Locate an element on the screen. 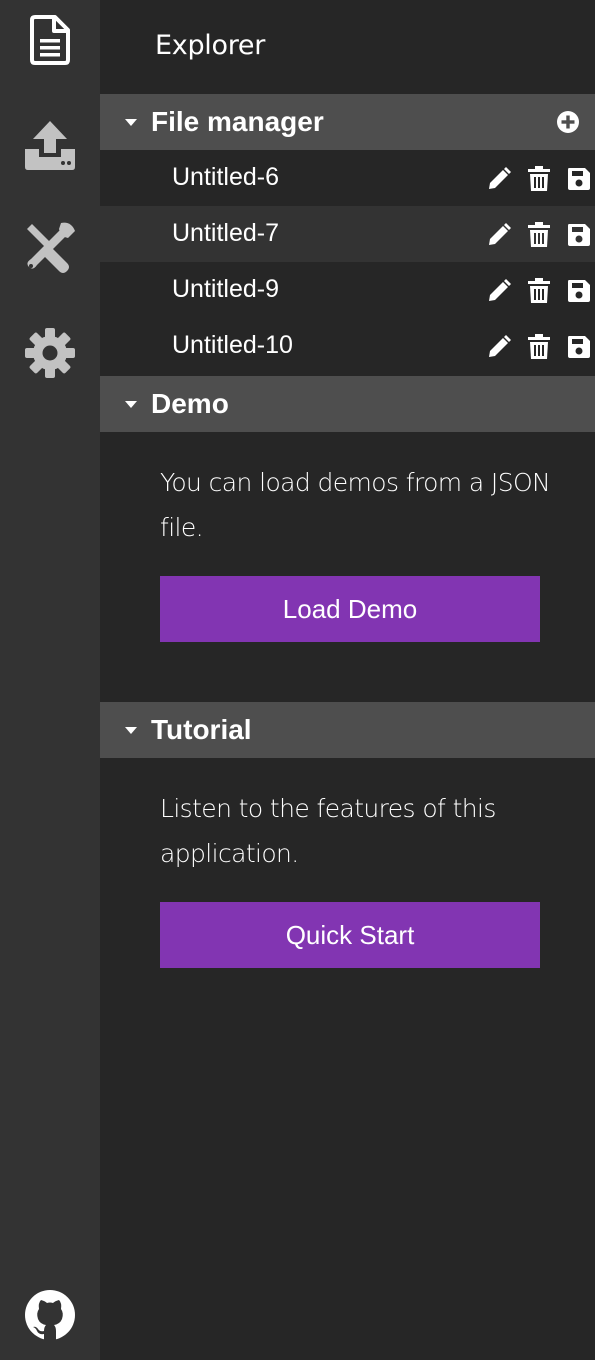  file-name: Untitled-10 is located at coordinates (232, 345).